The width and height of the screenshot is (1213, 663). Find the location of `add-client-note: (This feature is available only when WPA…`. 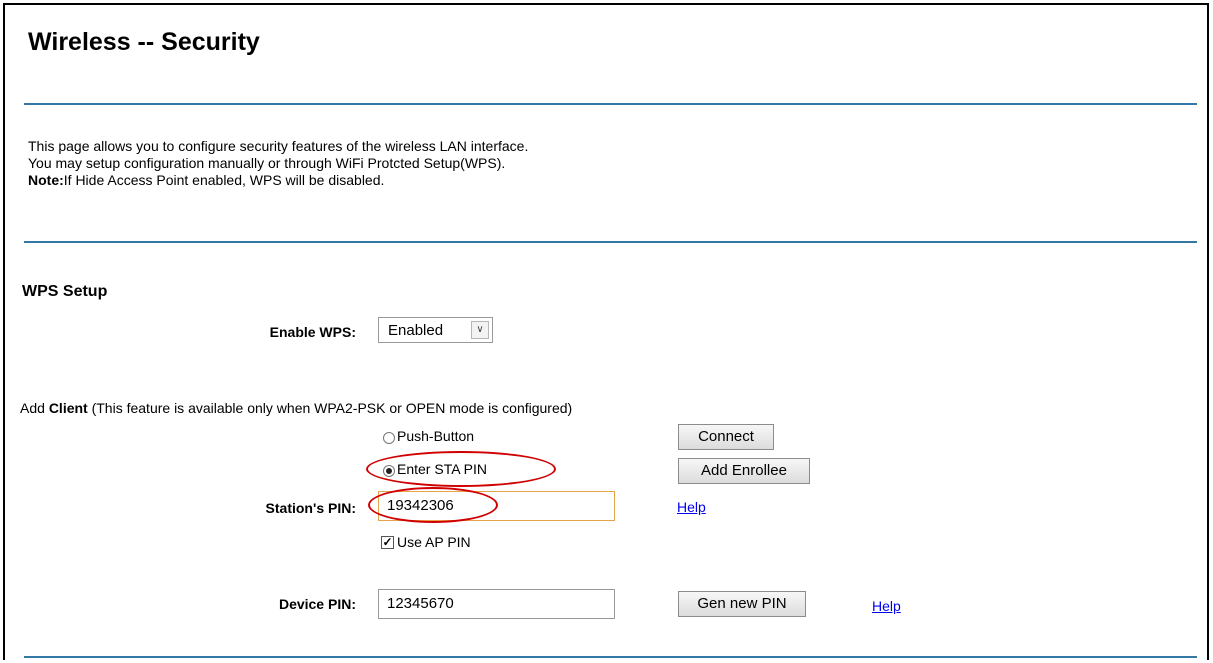

add-client-note: (This feature is available only when WPA… is located at coordinates (330, 408).